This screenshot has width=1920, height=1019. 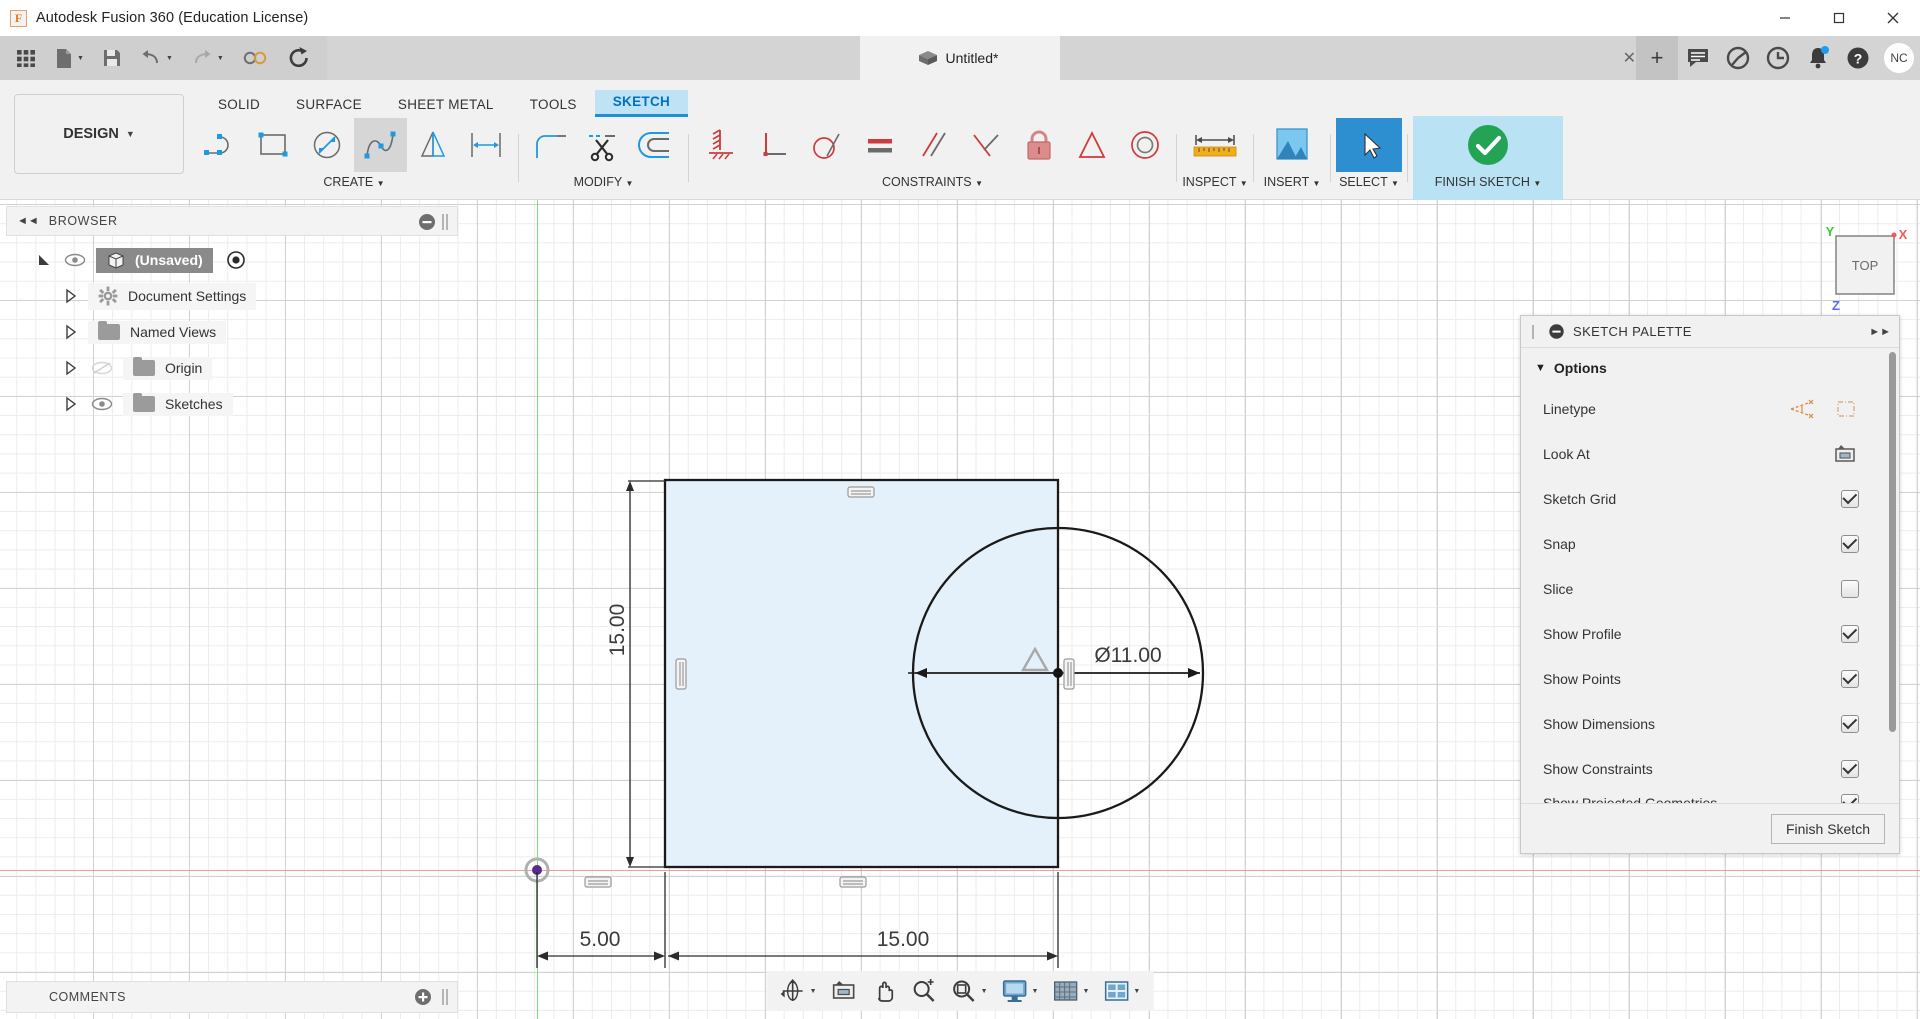 I want to click on collapse-panel-icon, so click(x=1556, y=331).